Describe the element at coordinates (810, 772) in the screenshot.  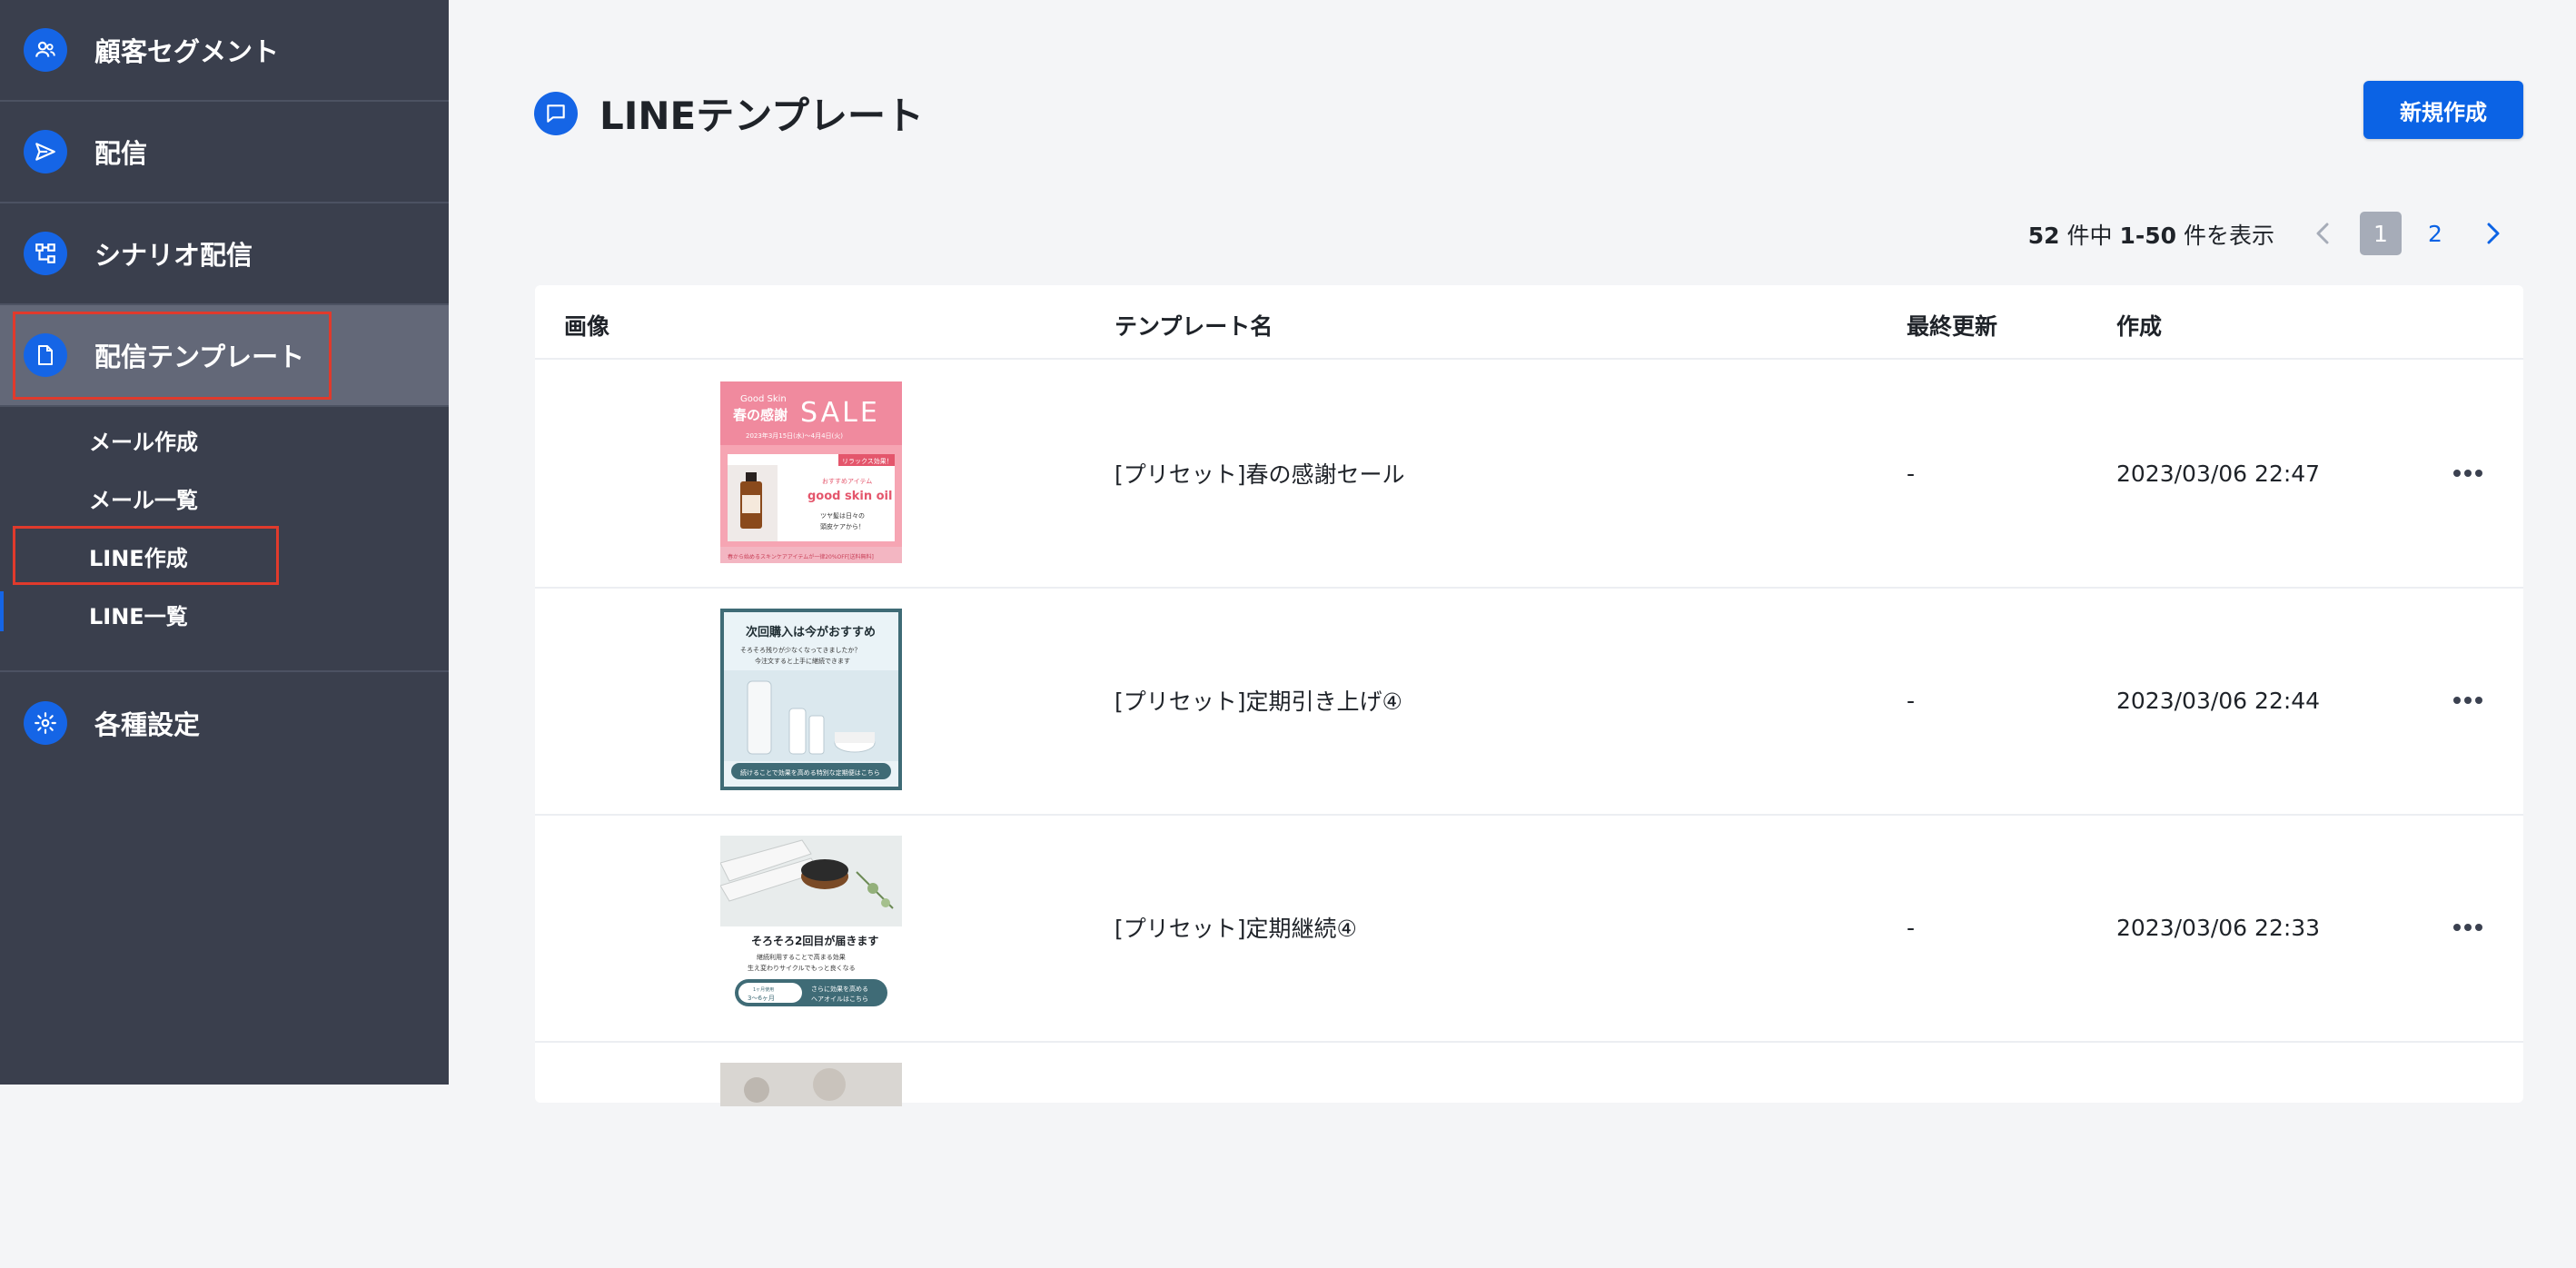
I see `svg-text: 続けることで効果を高める特別な定期便はこちら` at that location.